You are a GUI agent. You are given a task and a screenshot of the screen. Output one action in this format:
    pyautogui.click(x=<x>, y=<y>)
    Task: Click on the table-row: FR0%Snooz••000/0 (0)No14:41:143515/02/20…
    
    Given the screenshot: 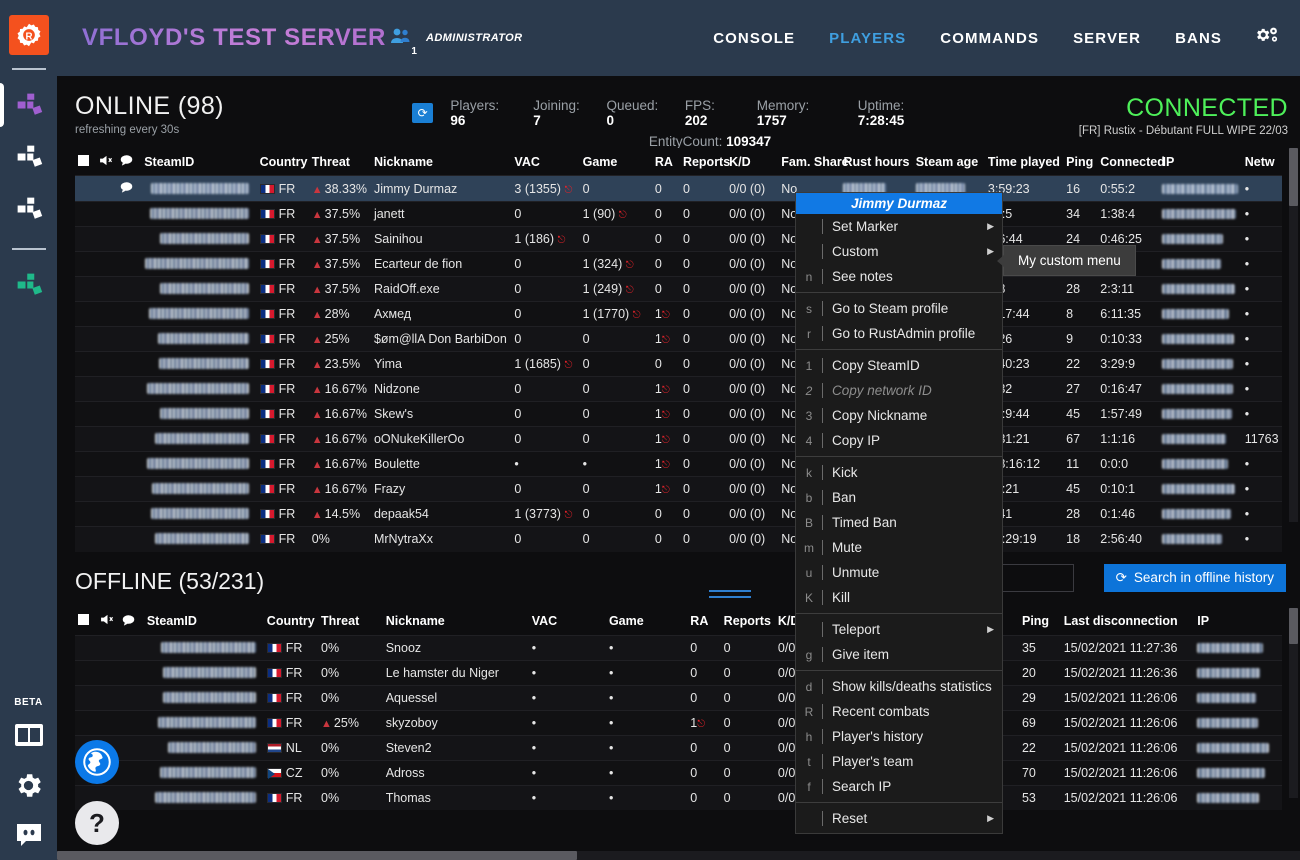 What is the action you would take?
    pyautogui.click(x=678, y=647)
    